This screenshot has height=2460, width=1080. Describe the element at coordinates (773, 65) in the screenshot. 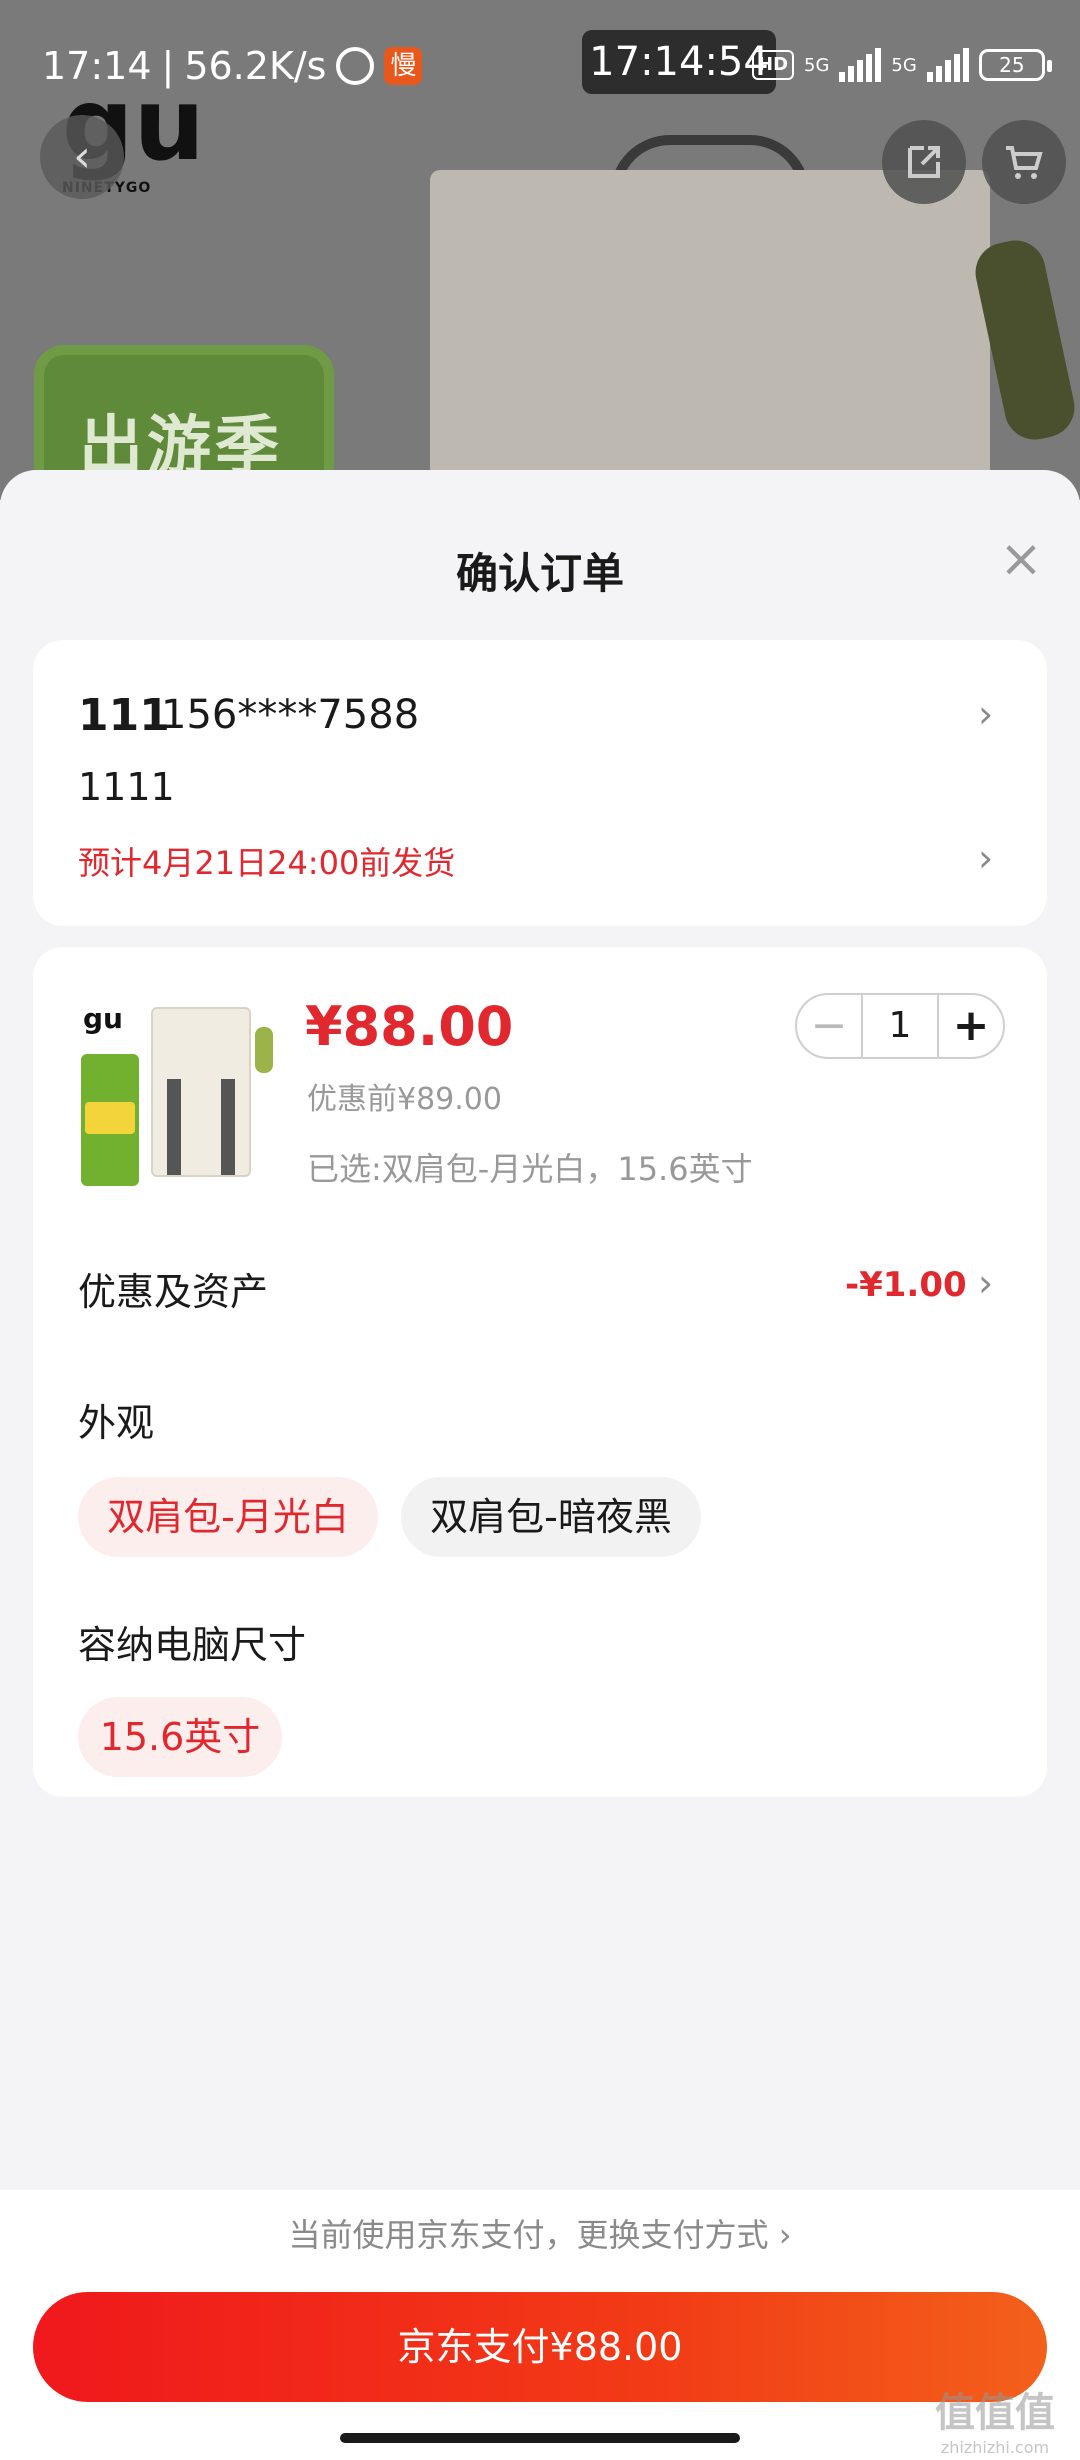

I see `hd-icon: HD` at that location.